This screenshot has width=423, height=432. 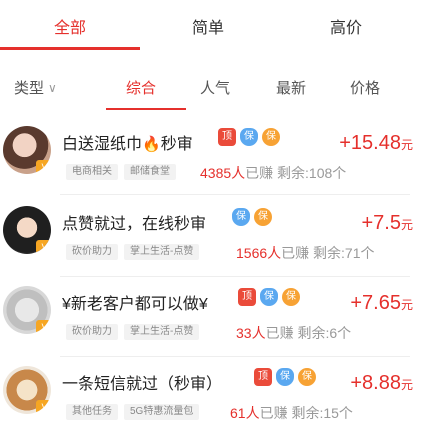 I want to click on type-filter-label: 类型, so click(x=29, y=88).